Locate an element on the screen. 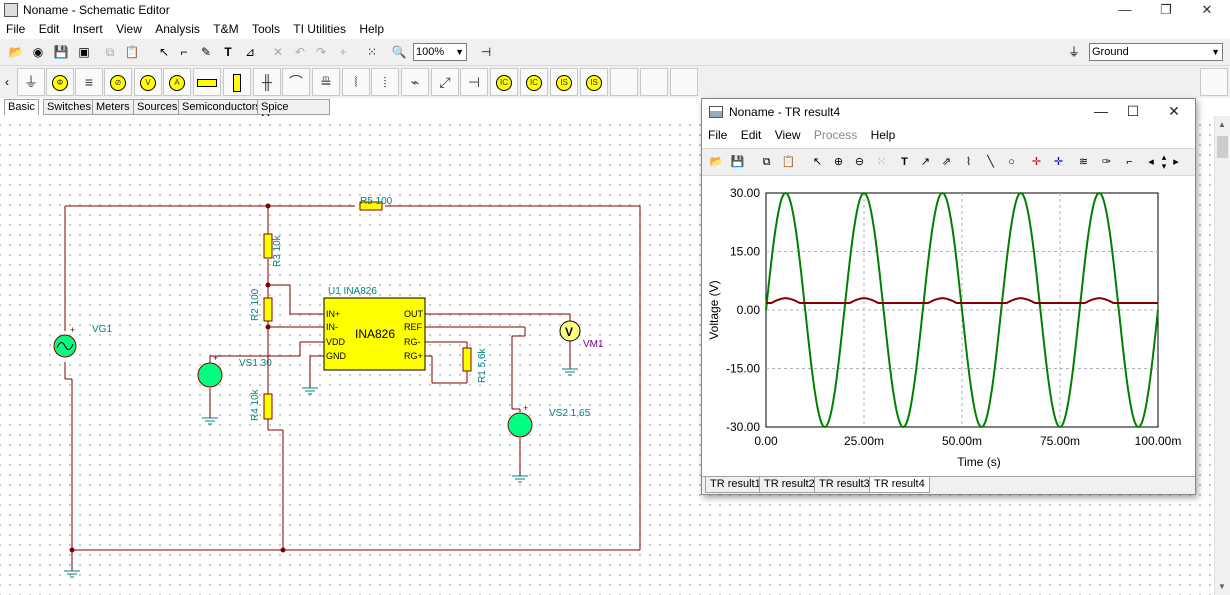 This screenshot has height=595, width=1230. arrow2-annotation-icon: ⇗ is located at coordinates (946, 162).